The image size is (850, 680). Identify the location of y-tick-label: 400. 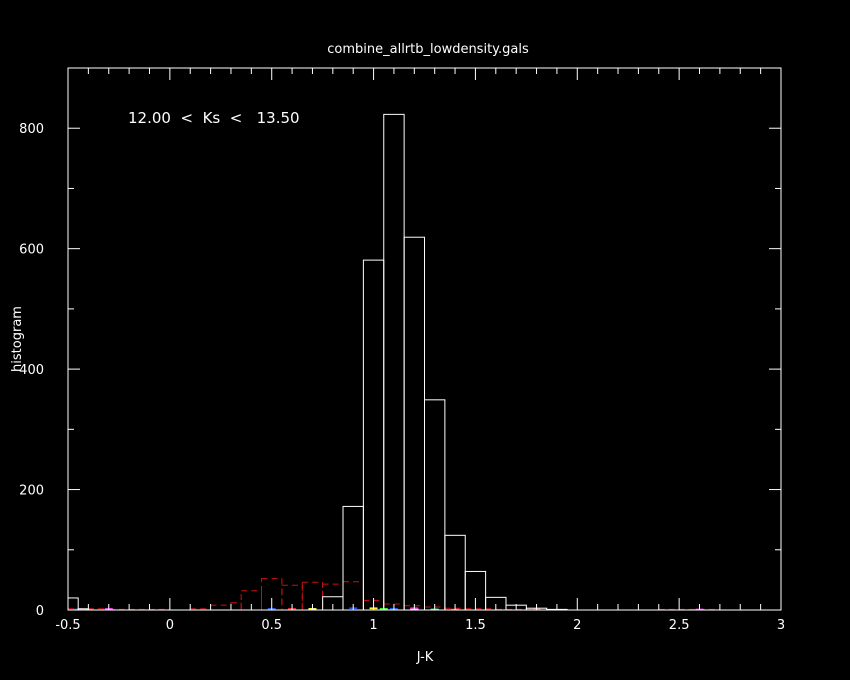
(31, 370).